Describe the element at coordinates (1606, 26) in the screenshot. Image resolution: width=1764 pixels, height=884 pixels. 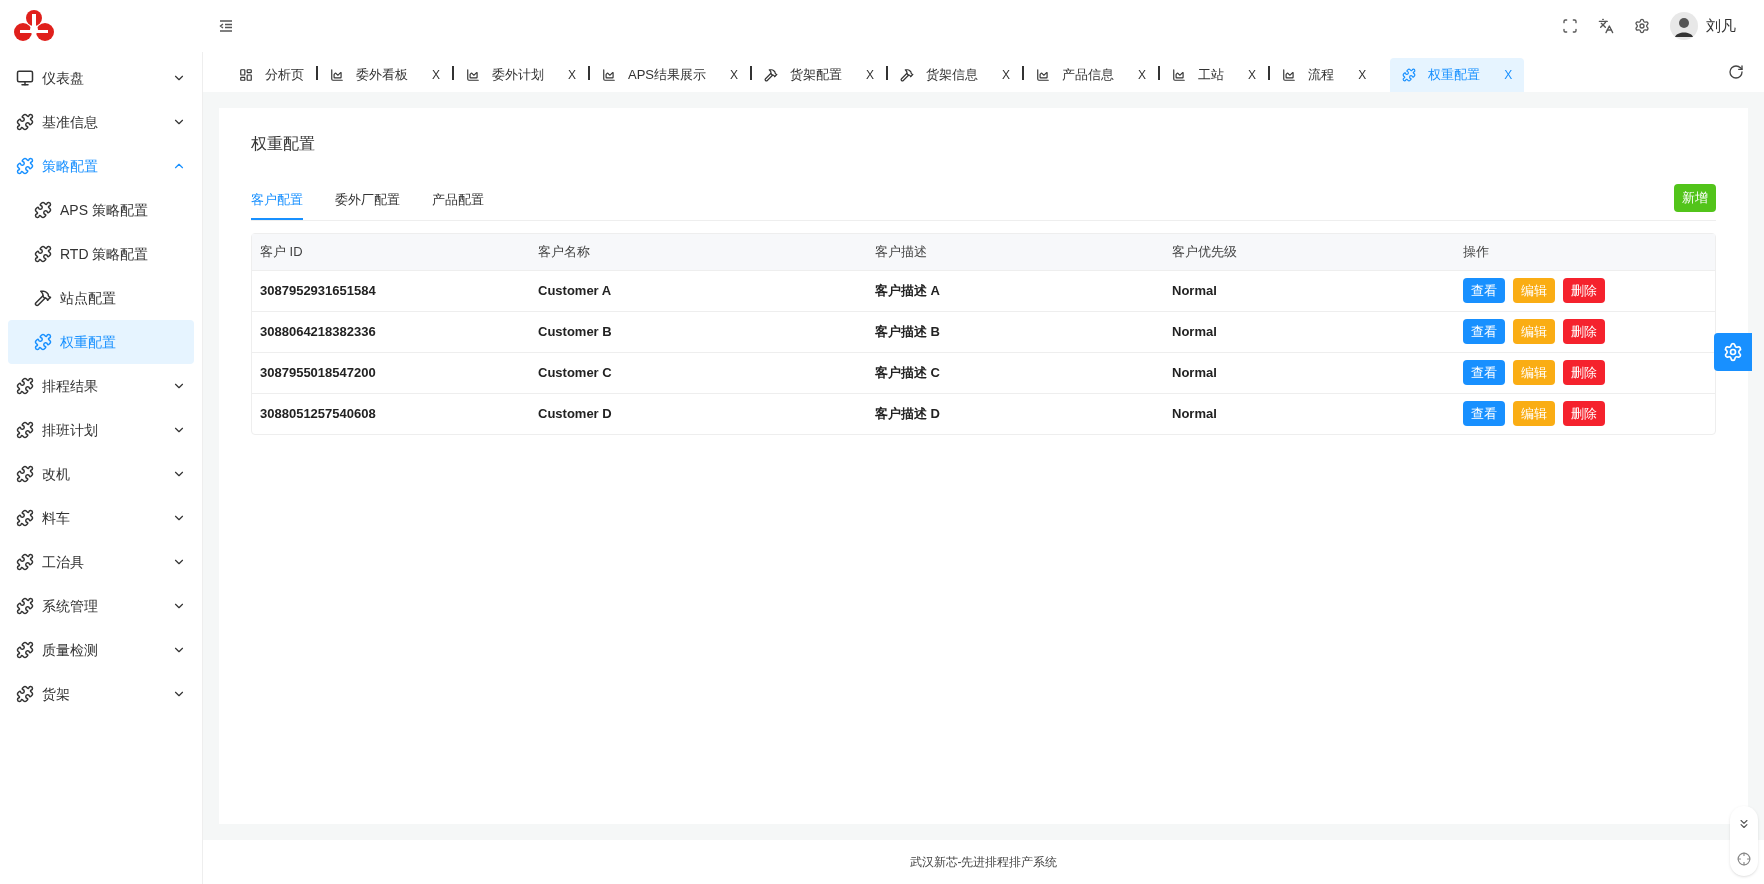
I see `translate-icon` at that location.